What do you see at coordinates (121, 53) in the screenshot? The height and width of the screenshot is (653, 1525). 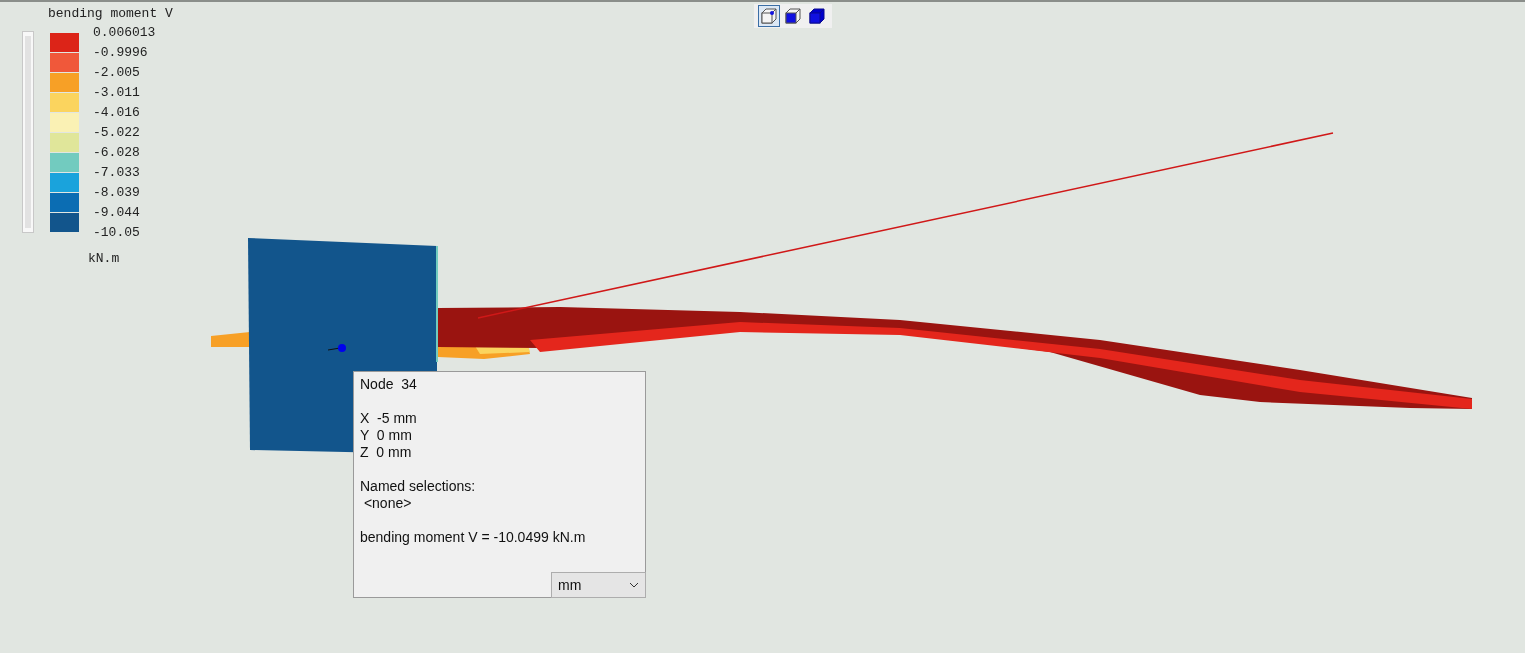 I see `legend-value: -0.9996` at bounding box center [121, 53].